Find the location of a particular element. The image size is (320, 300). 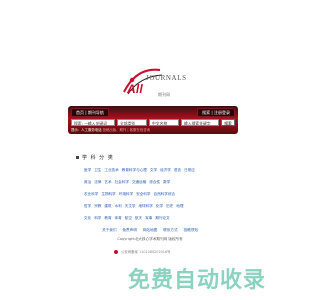

subject-link: 卫生 is located at coordinates (97, 170).